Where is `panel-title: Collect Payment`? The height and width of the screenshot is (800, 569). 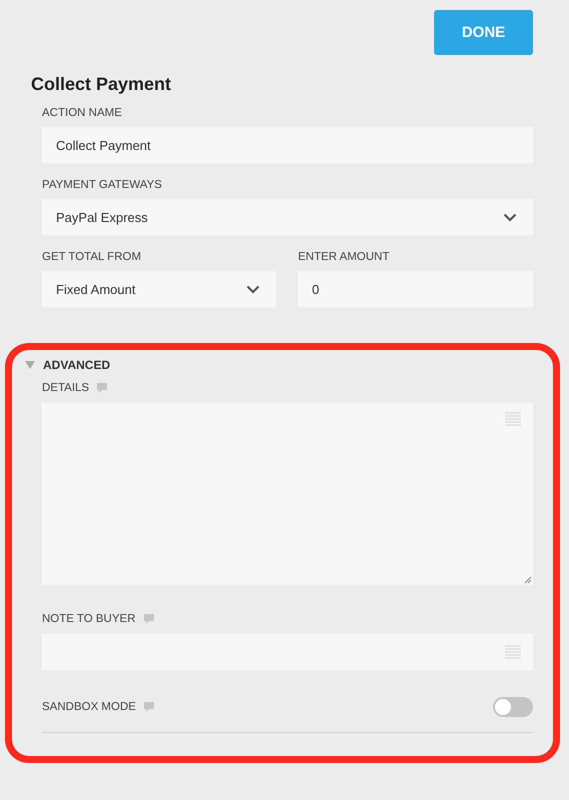 panel-title: Collect Payment is located at coordinates (101, 84).